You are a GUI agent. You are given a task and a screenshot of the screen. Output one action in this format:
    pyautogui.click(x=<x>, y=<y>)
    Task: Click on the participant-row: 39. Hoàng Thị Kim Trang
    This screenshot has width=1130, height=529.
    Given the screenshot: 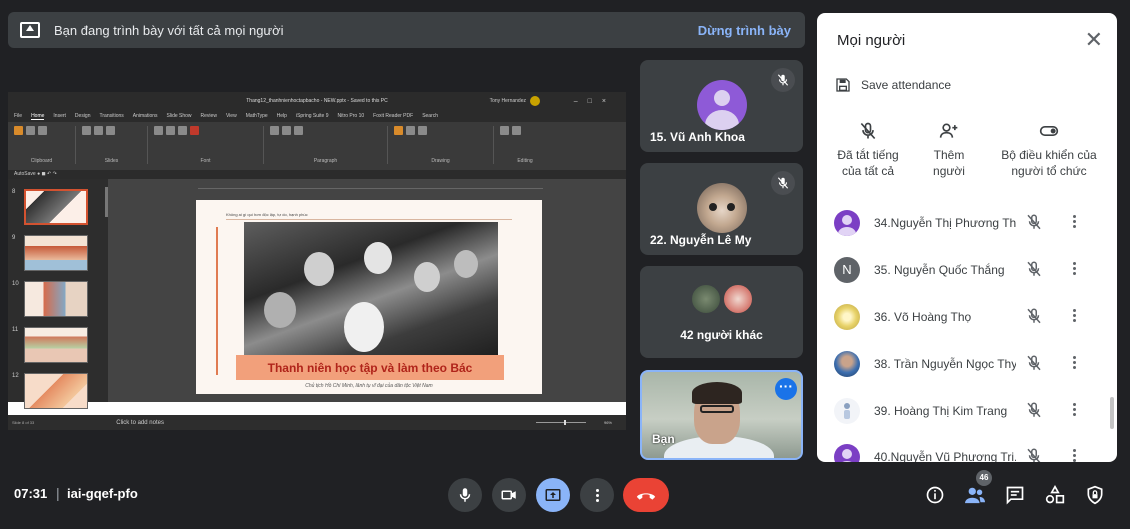 What is the action you would take?
    pyautogui.click(x=967, y=411)
    